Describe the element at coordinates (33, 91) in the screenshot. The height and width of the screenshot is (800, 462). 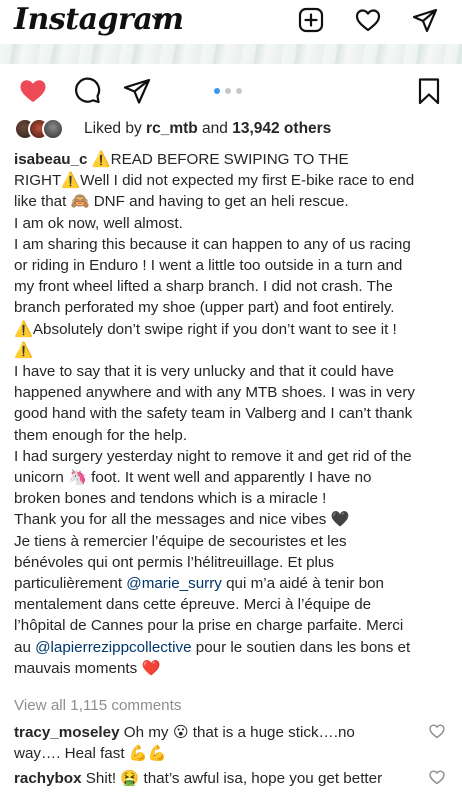
I see `like-heart-icon` at that location.